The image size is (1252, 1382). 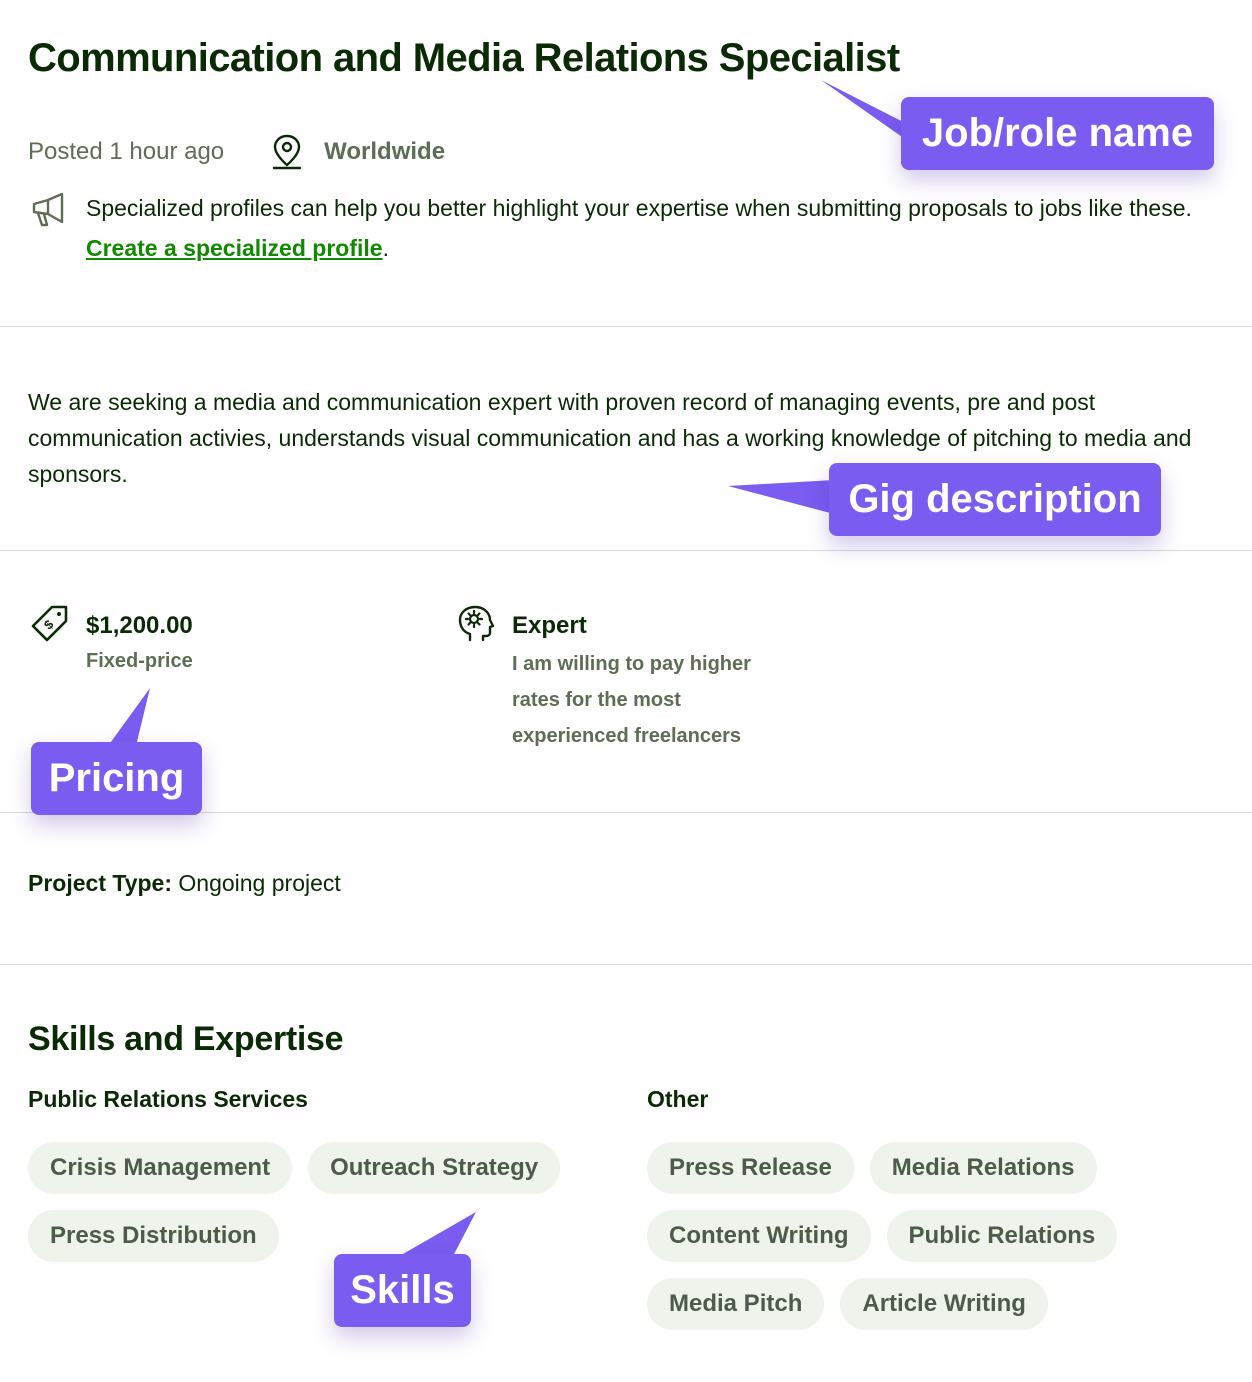 I want to click on create-specialized-profile-link: Create a specialized profile, so click(x=234, y=248).